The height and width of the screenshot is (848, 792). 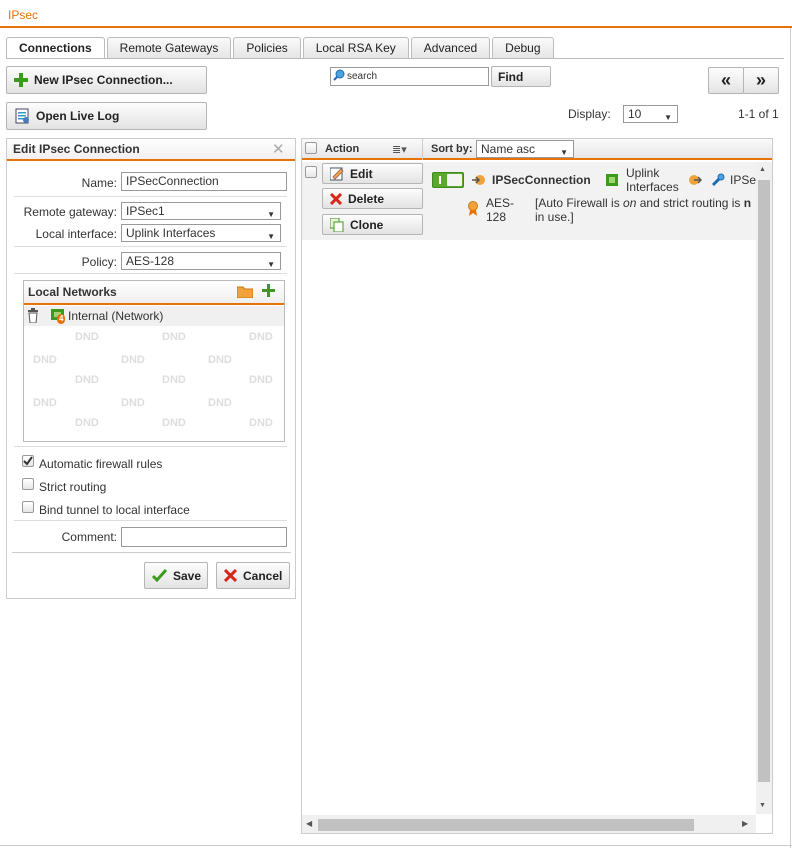 I want to click on window-title: IPsec, so click(x=23, y=15).